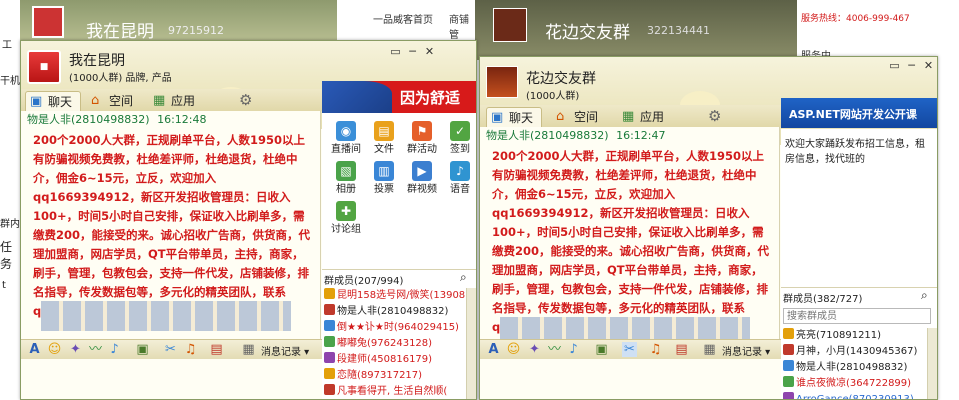 The height and width of the screenshot is (400, 959). I want to click on app-flag: ⚑ 群活动, so click(422, 138).